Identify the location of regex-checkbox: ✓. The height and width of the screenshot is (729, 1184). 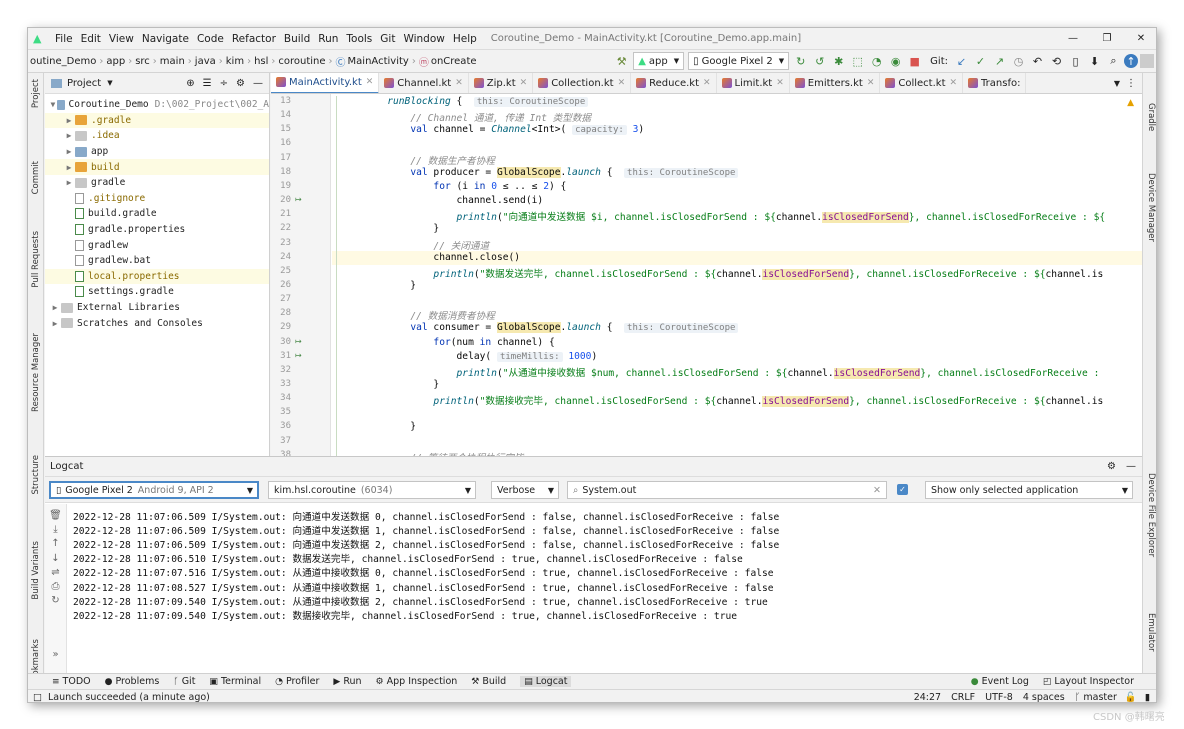
(902, 489).